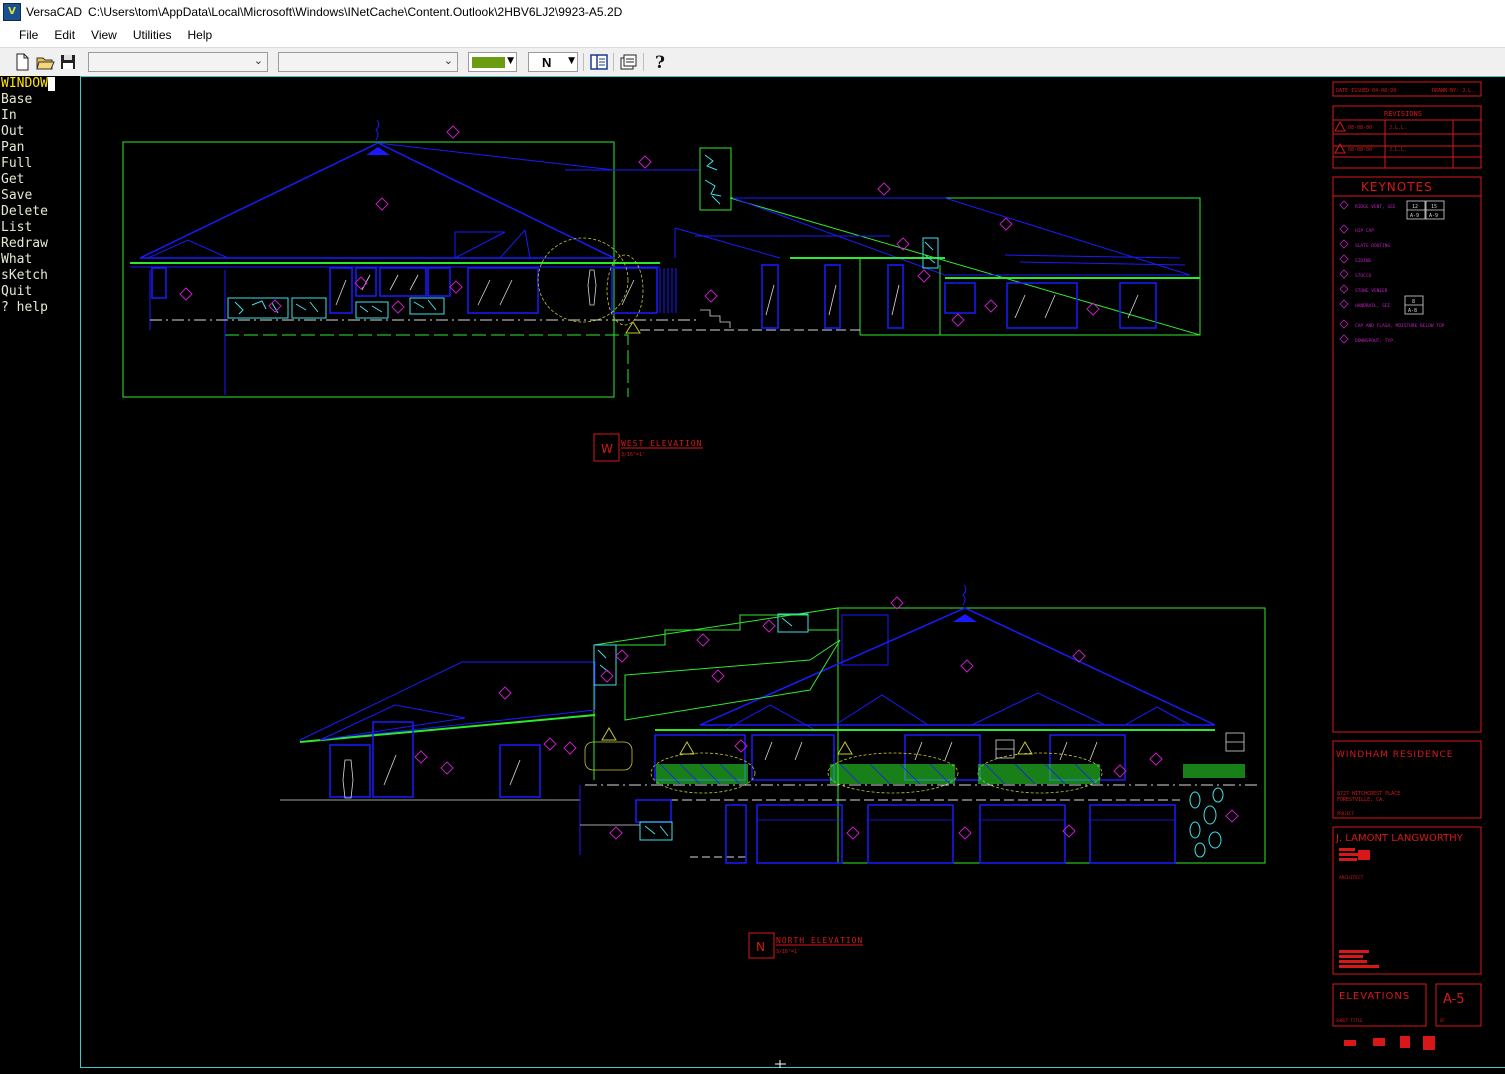 The height and width of the screenshot is (1074, 1505). I want to click on revisions-title: REVISIONS, so click(1403, 114).